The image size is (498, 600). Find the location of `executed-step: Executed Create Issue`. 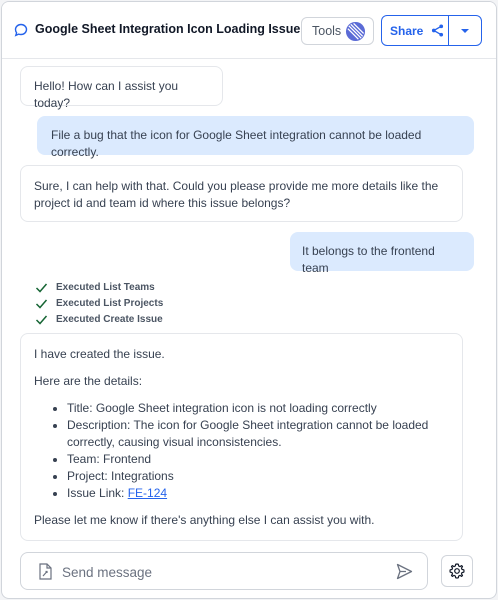

executed-step: Executed Create Issue is located at coordinates (99, 319).